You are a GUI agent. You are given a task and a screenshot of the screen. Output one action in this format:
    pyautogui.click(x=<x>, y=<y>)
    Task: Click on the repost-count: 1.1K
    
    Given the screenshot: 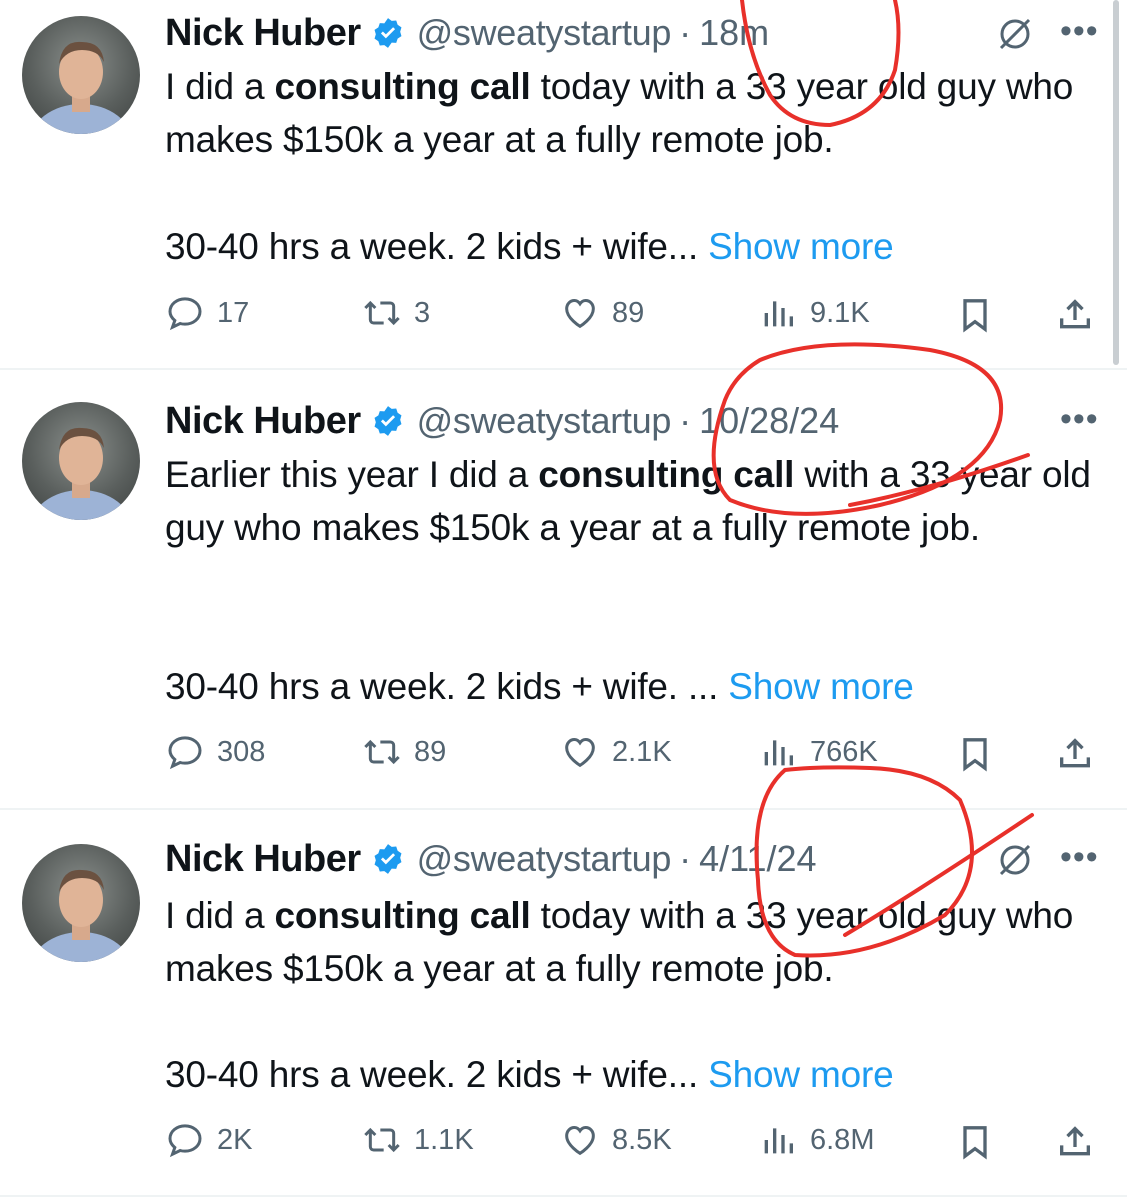 What is the action you would take?
    pyautogui.click(x=444, y=1139)
    